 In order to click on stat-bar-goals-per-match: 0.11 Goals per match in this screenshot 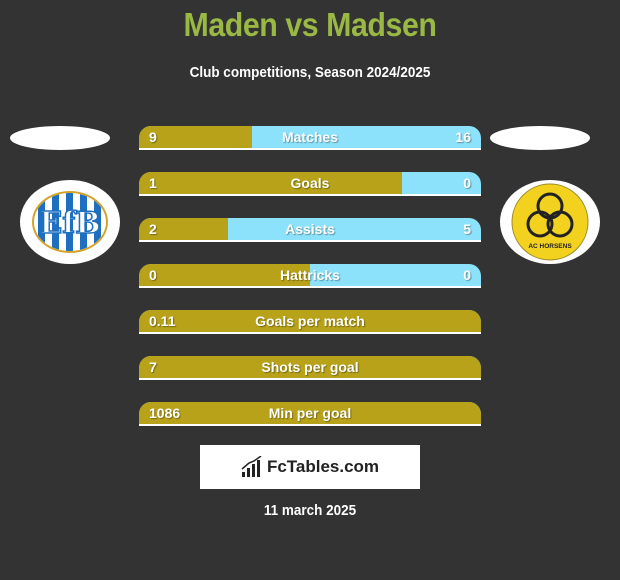, I will do `click(310, 322)`.